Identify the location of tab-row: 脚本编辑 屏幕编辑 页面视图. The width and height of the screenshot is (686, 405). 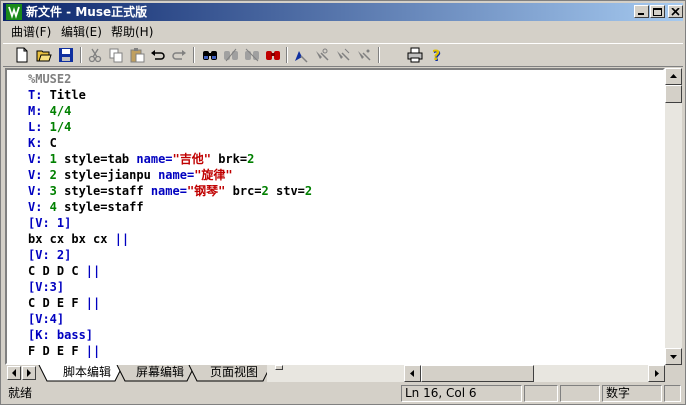
(343, 373).